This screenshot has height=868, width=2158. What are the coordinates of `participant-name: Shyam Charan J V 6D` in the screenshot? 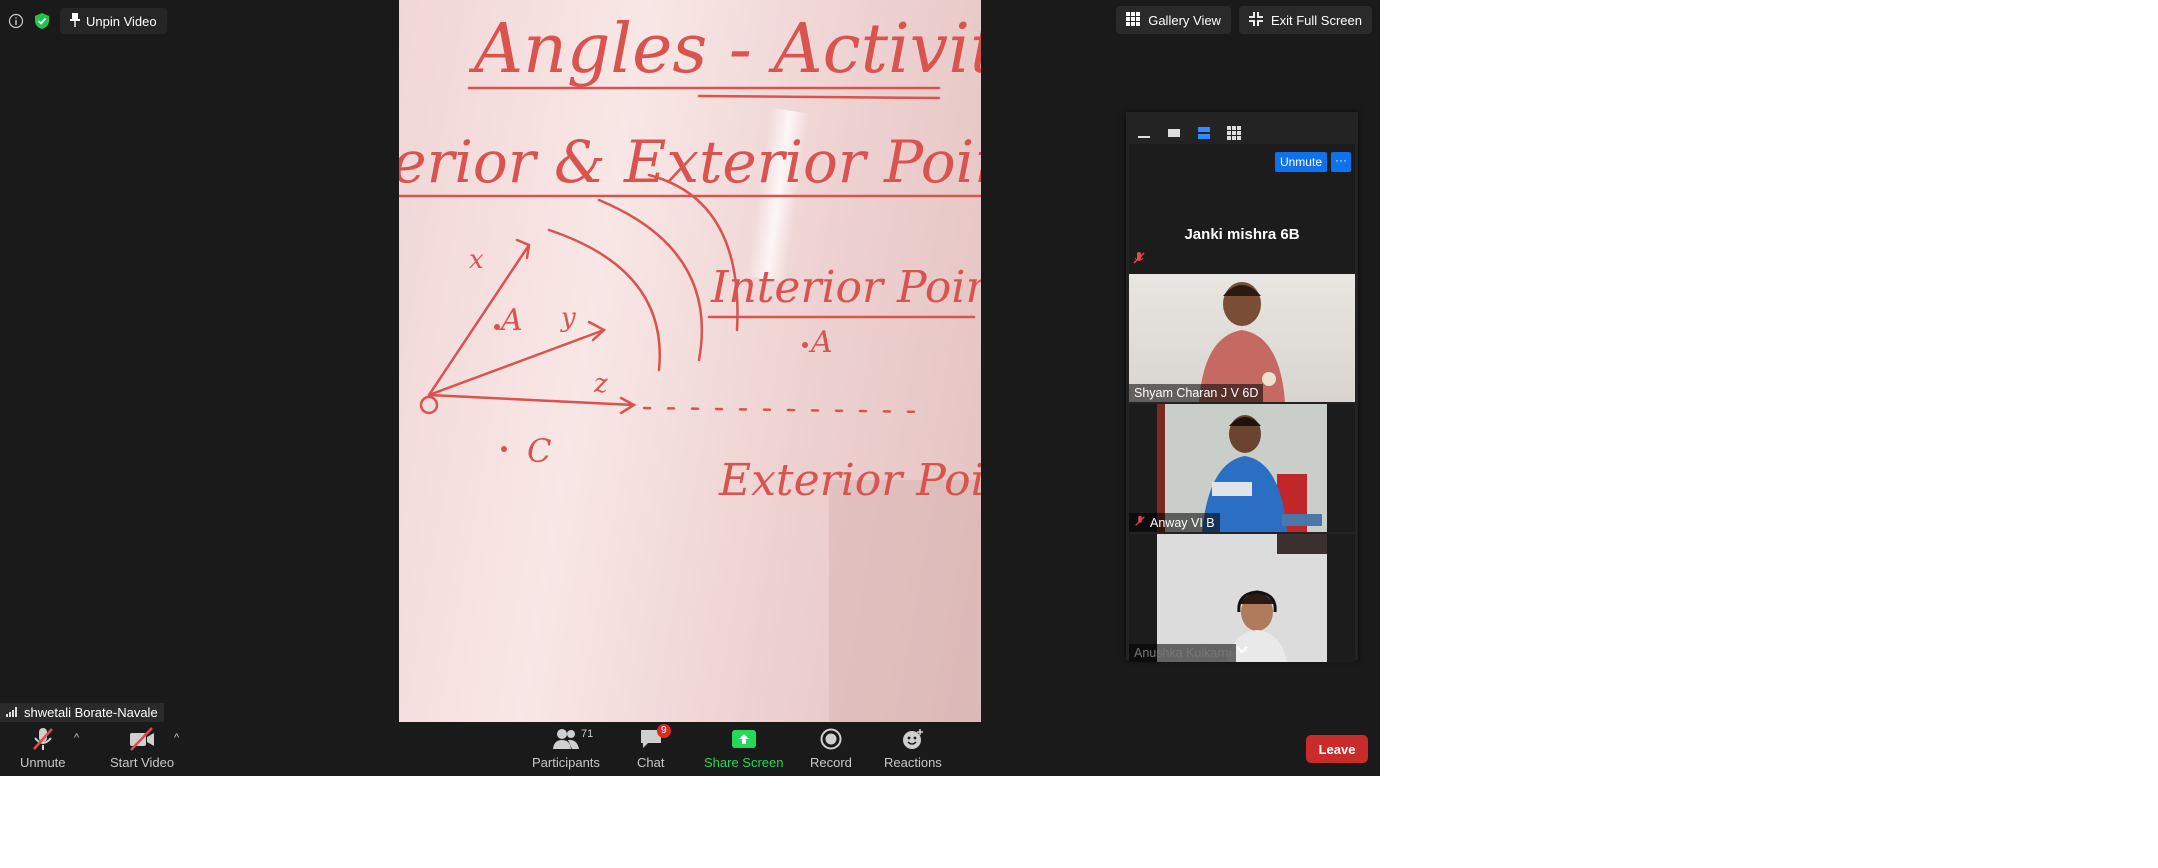 It's located at (1196, 393).